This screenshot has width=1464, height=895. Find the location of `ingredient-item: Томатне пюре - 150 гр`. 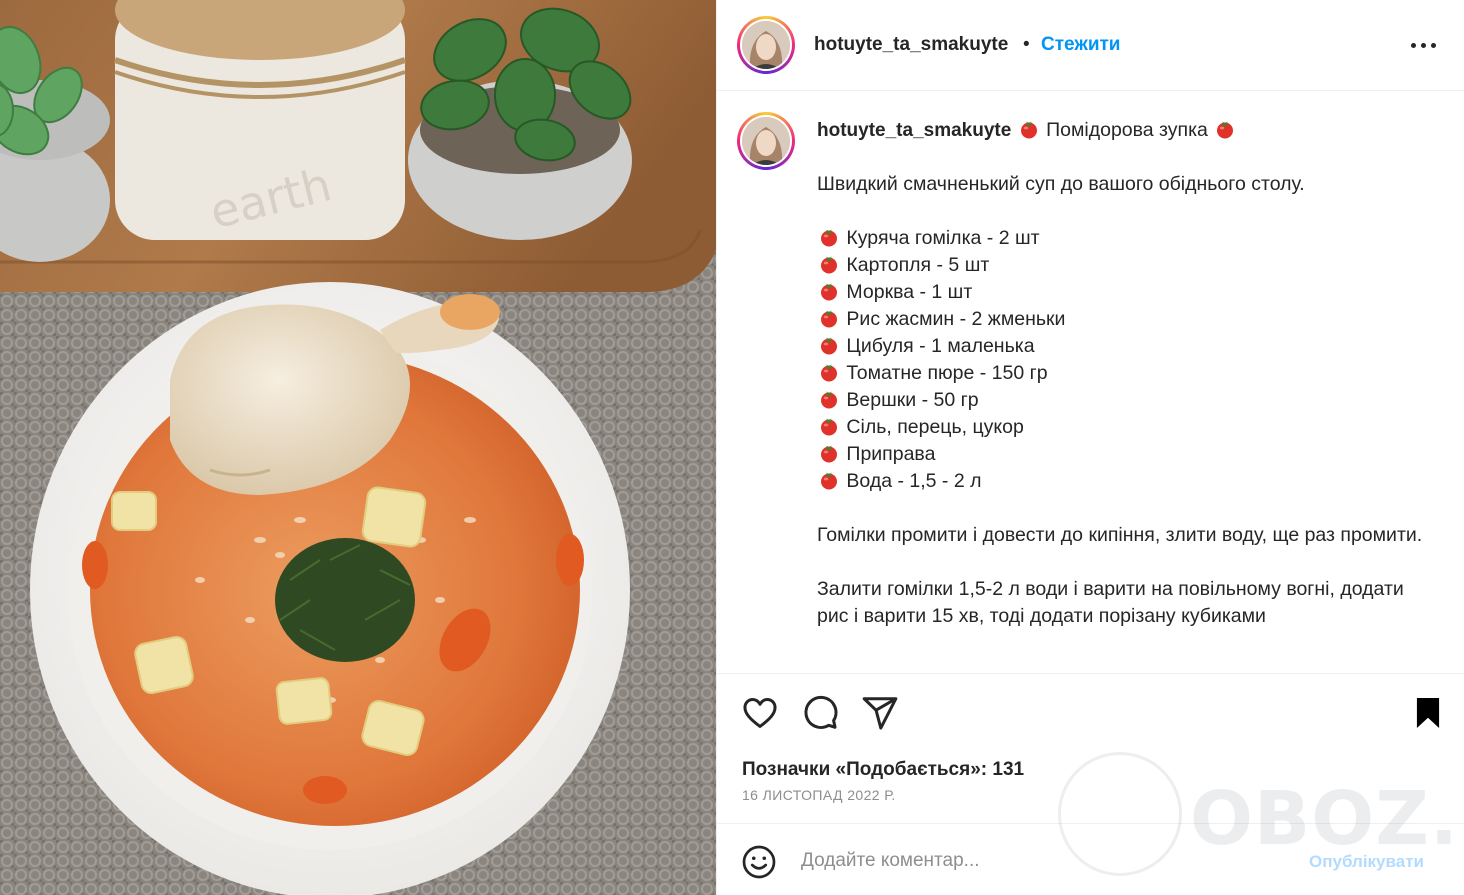

ingredient-item: Томатне пюре - 150 гр is located at coordinates (1127, 373).